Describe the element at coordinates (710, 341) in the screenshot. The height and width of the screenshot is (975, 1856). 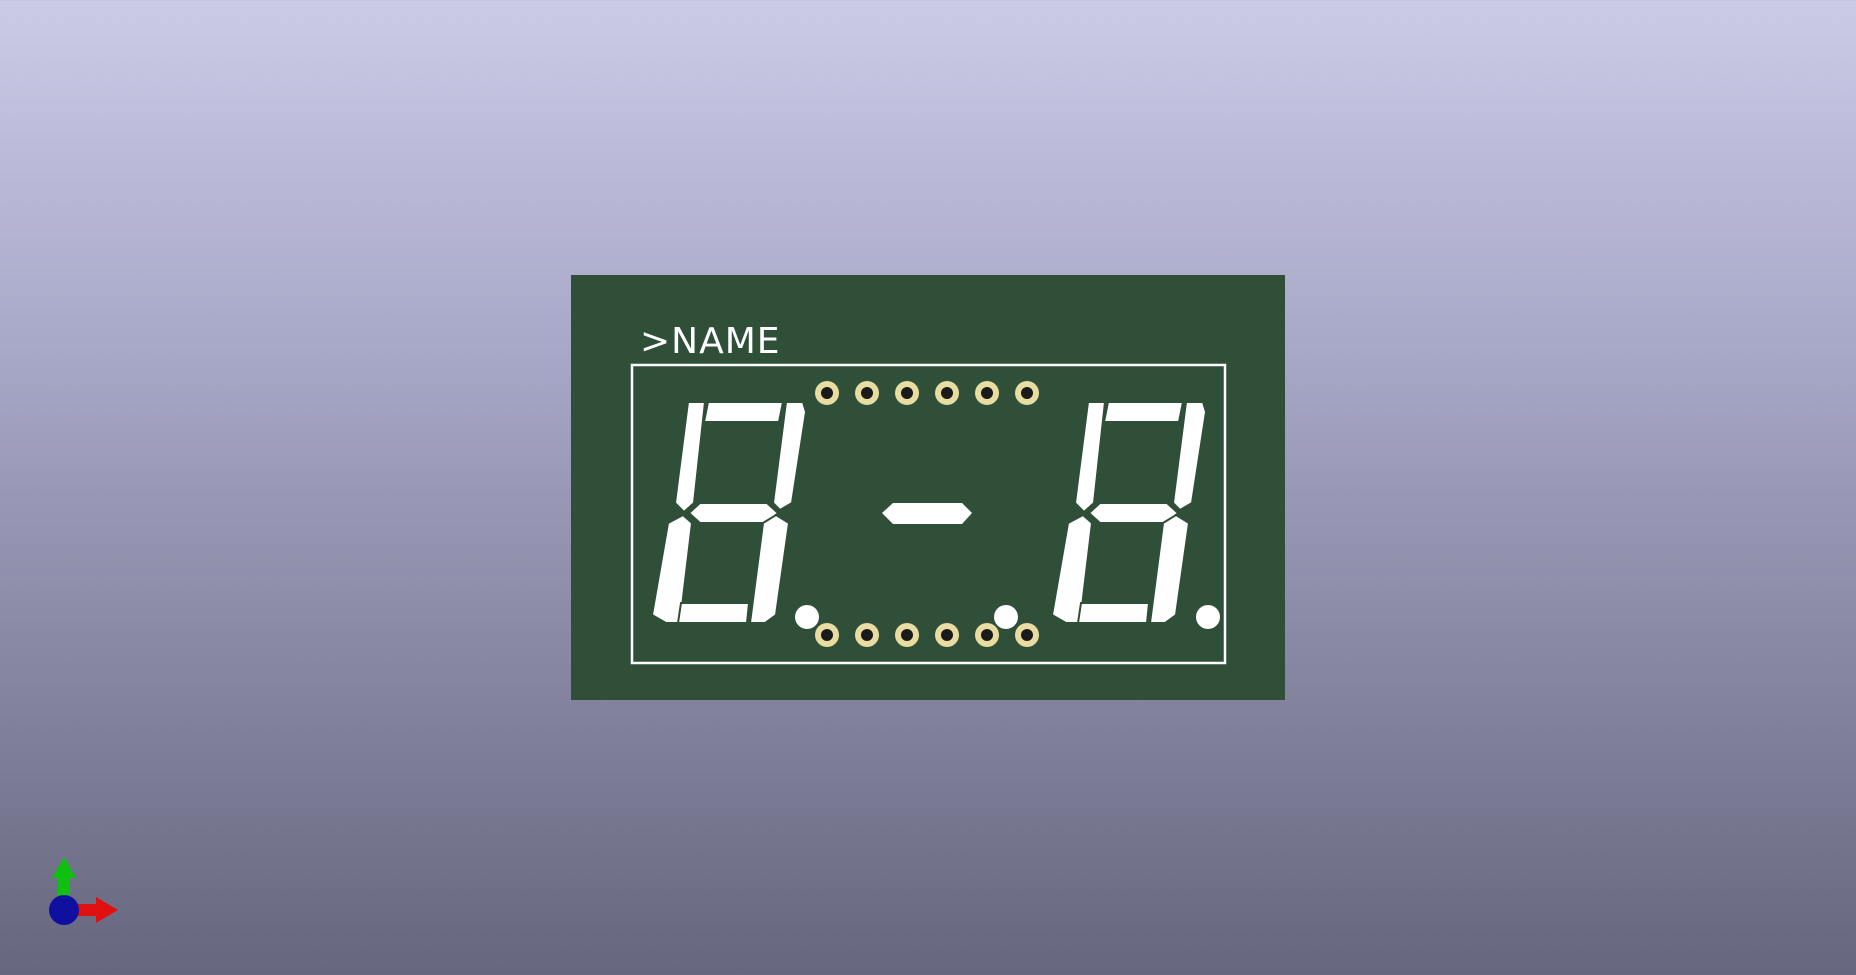
I see `silkscreen-name-label: >NAME` at that location.